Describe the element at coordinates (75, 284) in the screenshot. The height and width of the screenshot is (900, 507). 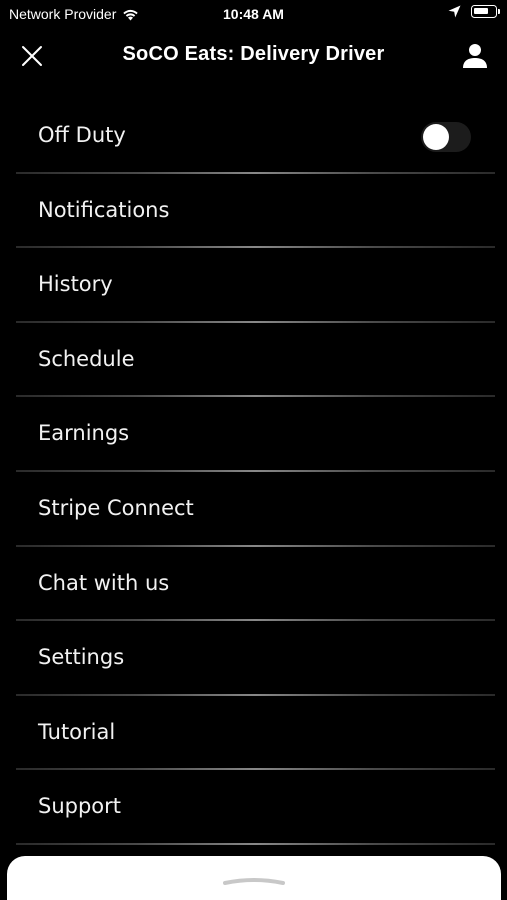
I see `menu-item-label: History` at that location.